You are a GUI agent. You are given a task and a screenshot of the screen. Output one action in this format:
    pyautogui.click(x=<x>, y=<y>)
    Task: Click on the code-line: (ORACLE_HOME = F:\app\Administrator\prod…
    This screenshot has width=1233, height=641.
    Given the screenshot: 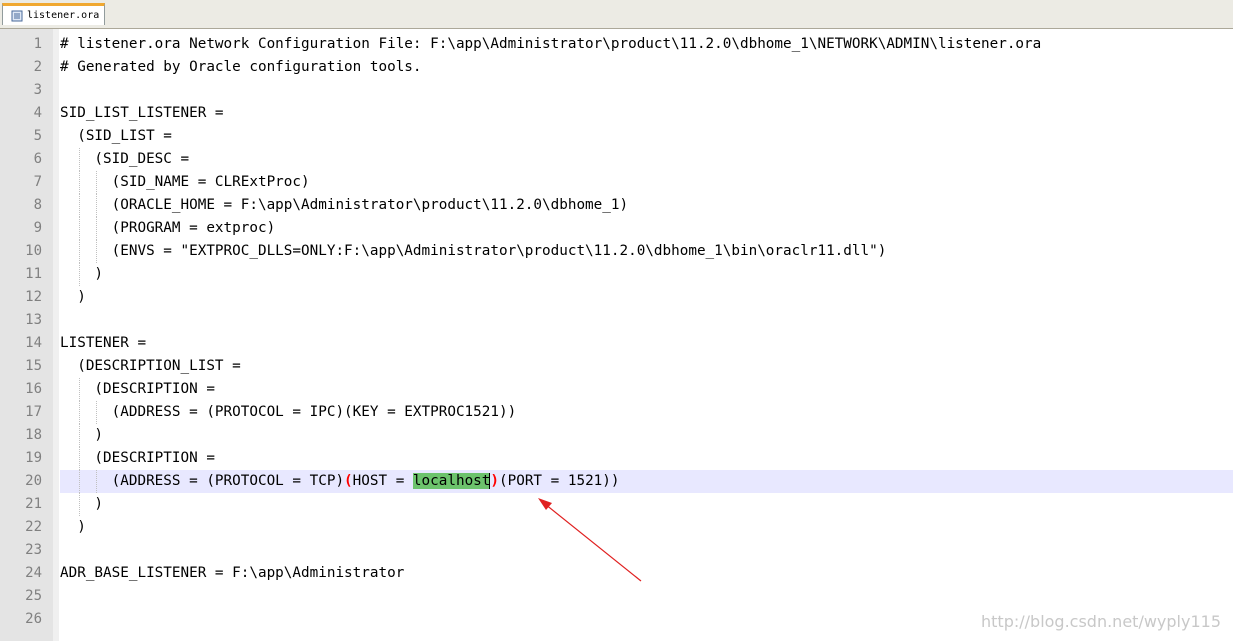 What is the action you would take?
    pyautogui.click(x=646, y=205)
    